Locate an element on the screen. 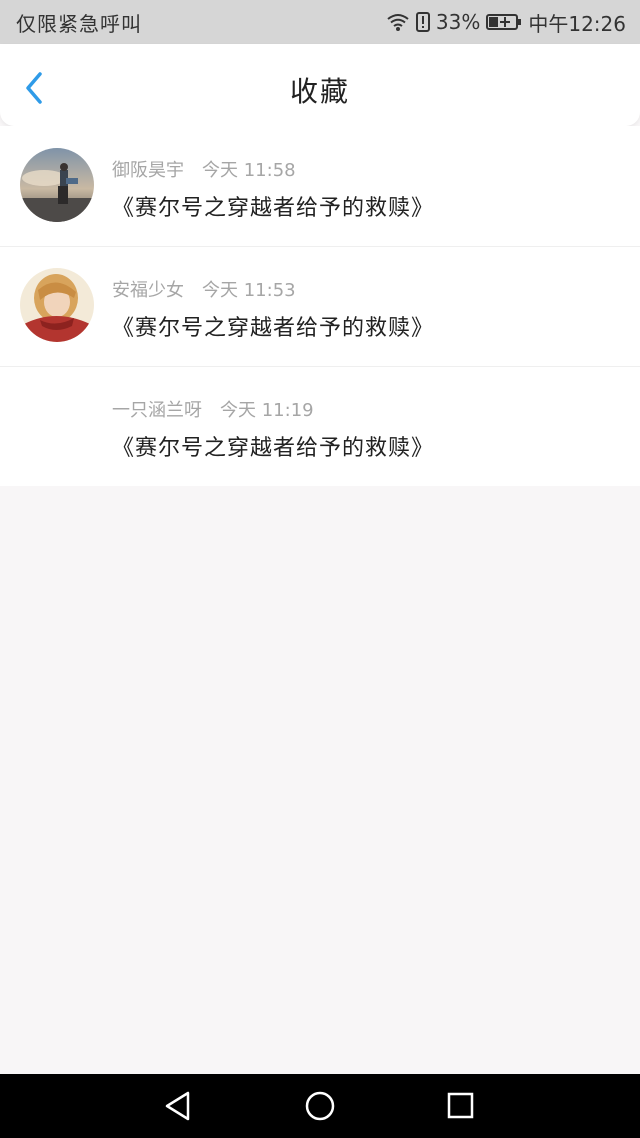  favorite-meta: 御阪昊宇 今天 11:58 is located at coordinates (204, 169).